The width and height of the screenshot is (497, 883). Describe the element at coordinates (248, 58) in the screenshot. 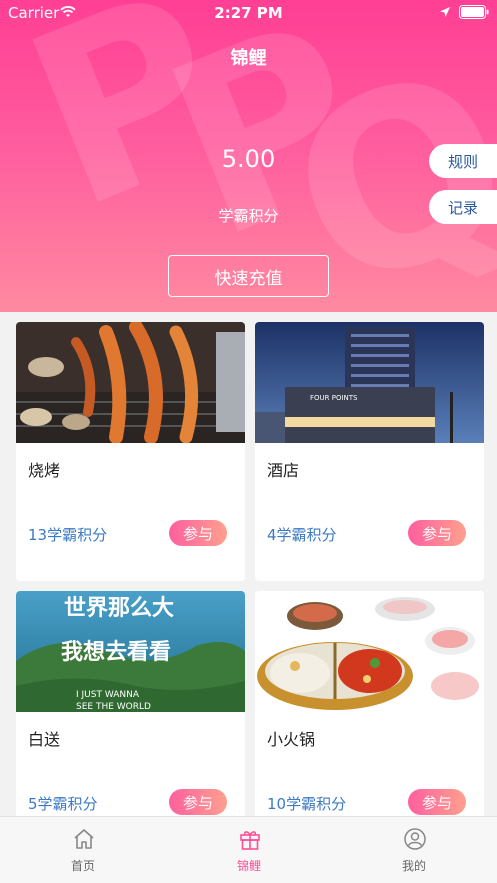

I see `page-title: 锦鲤` at that location.